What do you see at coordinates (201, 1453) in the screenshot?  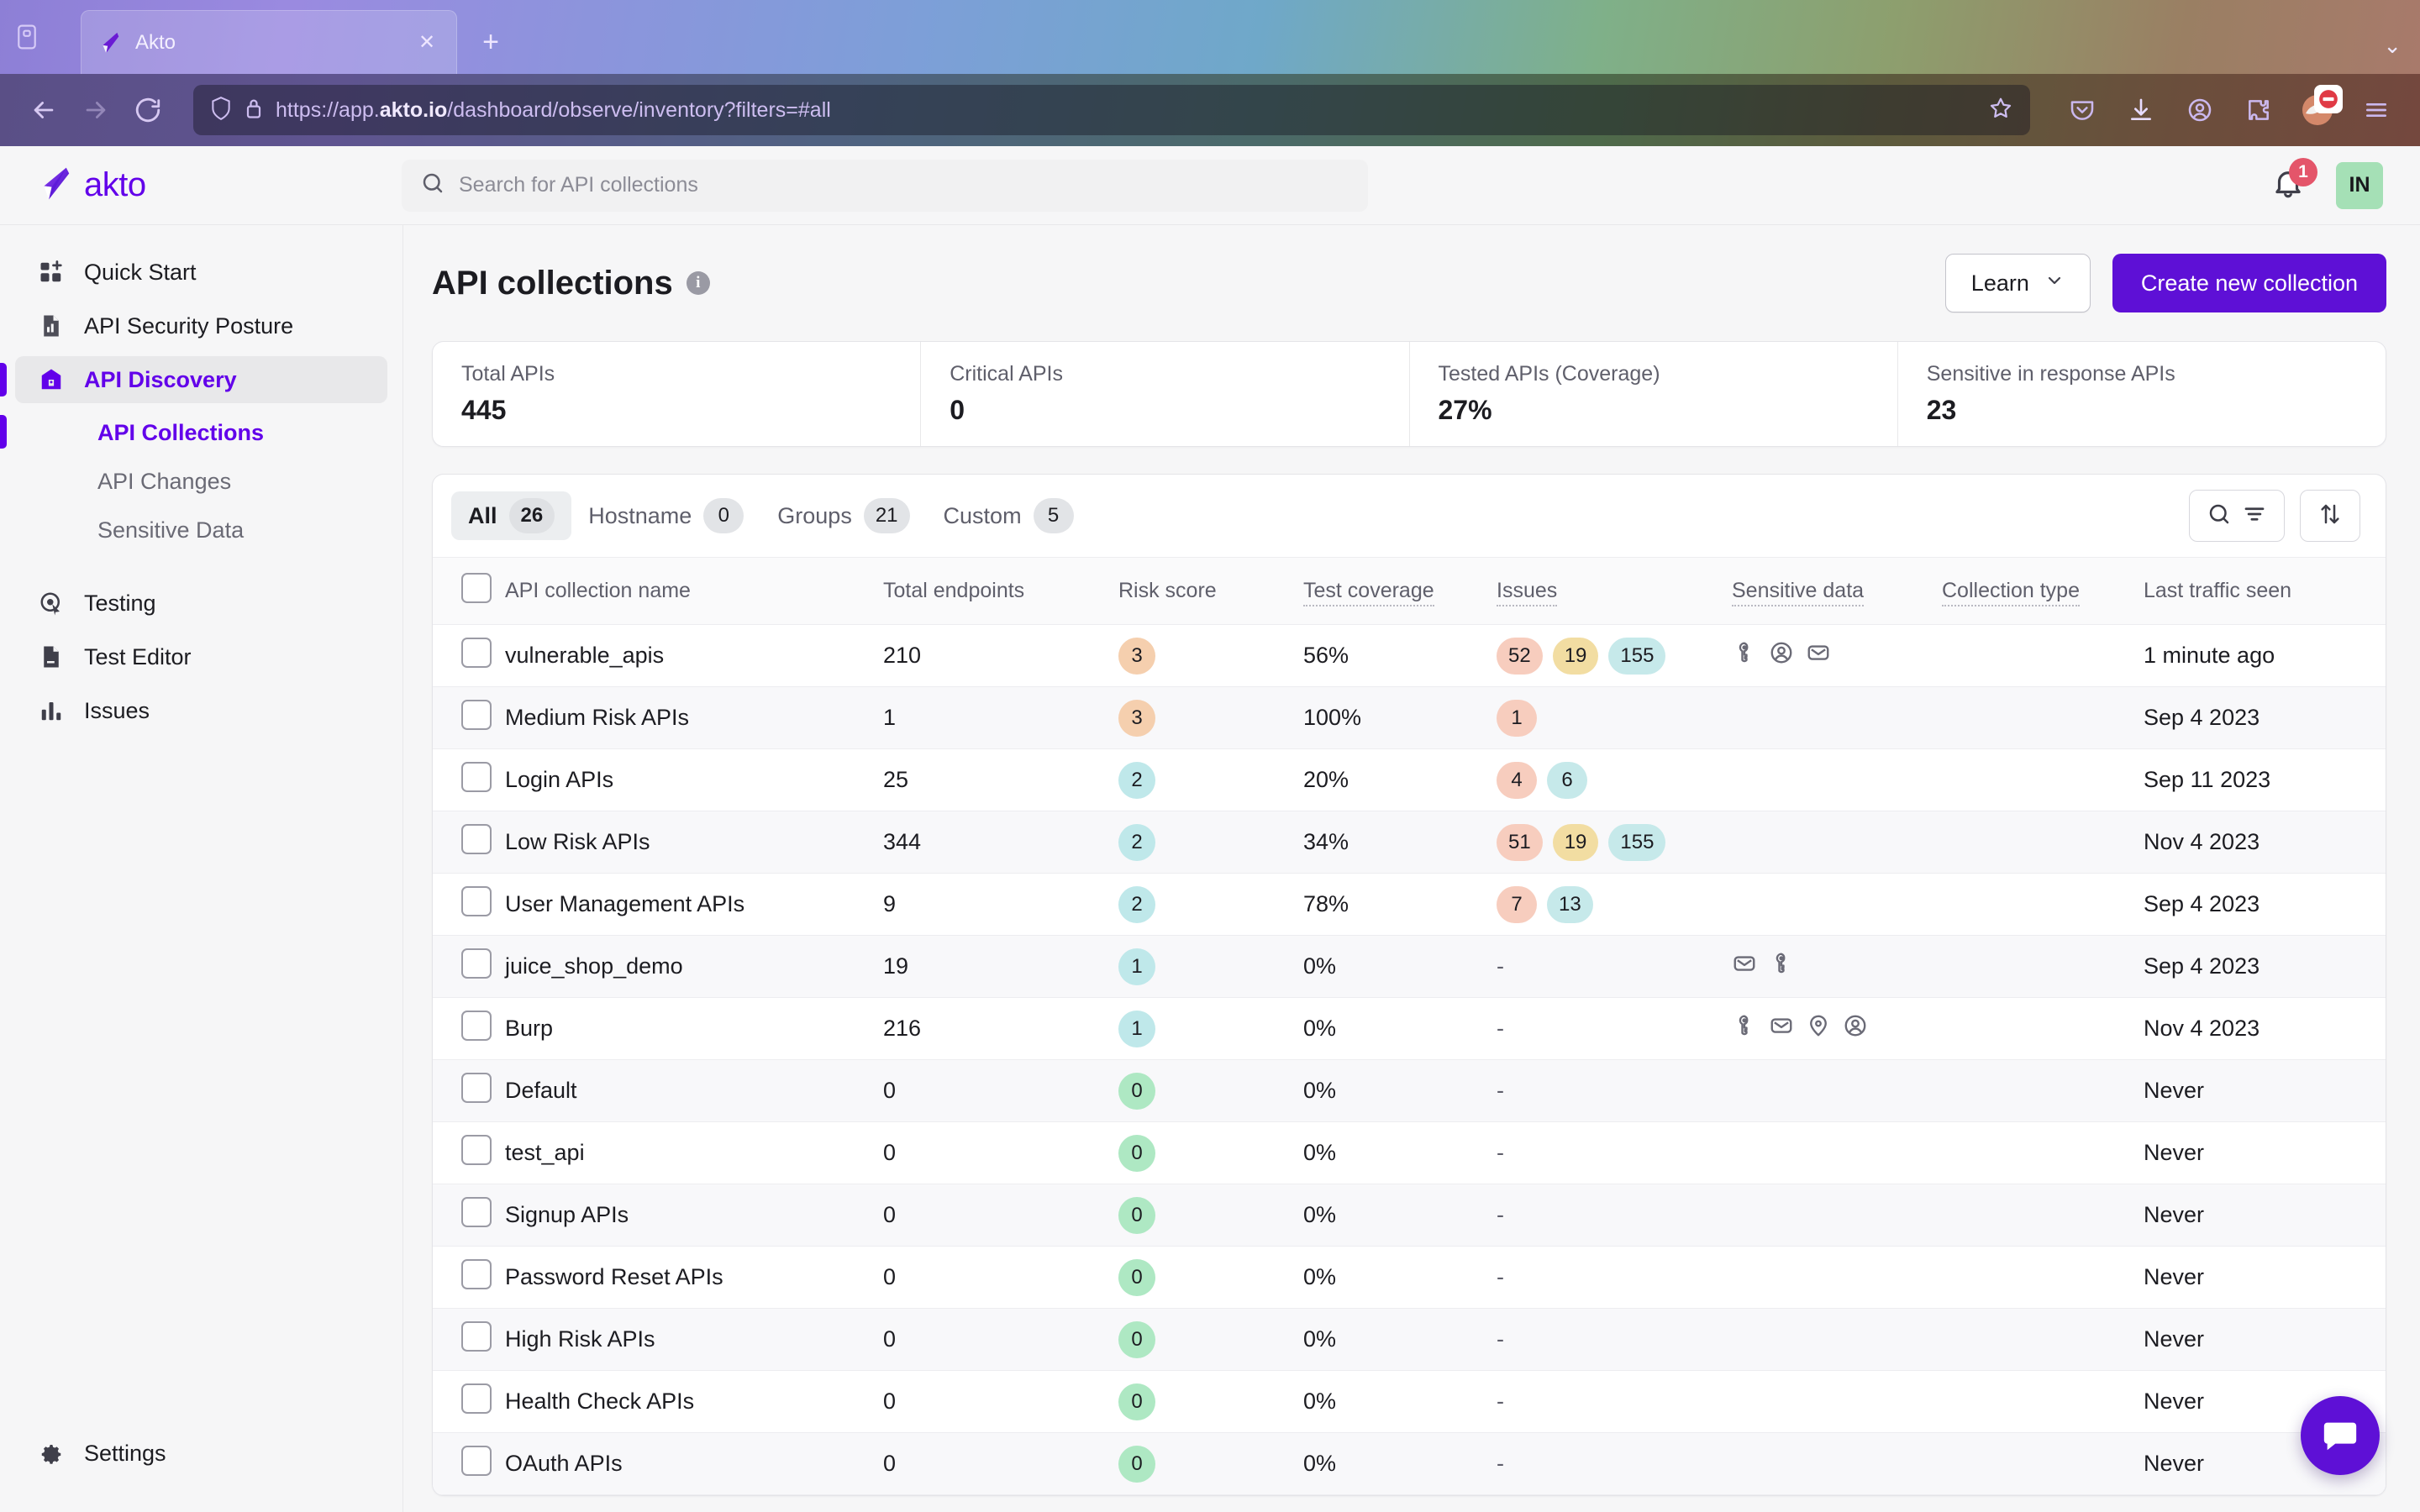 I see `sidebar-item-settings: Settings` at bounding box center [201, 1453].